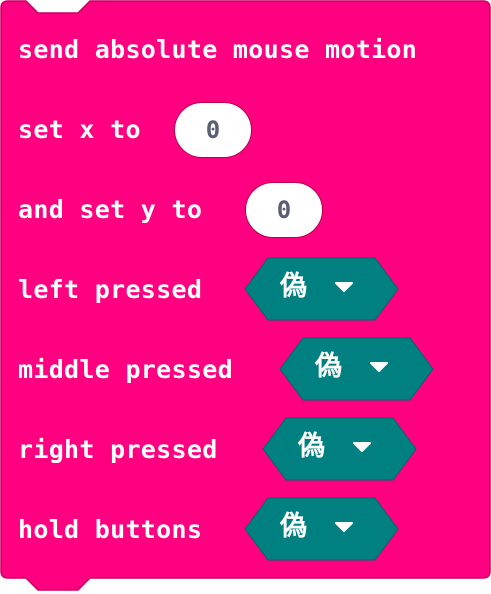 Image resolution: width=491 pixels, height=594 pixels. I want to click on y-label: and set y to, so click(110, 209).